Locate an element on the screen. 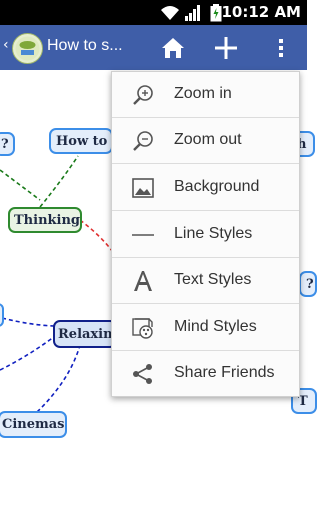 Image resolution: width=320 pixels, height=512 pixels. menu-item-zoom-out: Zoom out is located at coordinates (205, 141).